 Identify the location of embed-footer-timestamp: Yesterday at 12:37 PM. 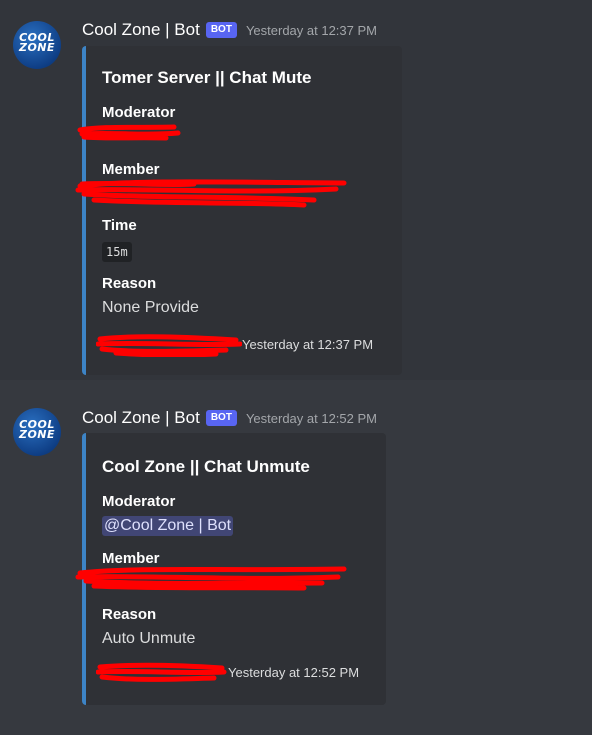
(308, 344).